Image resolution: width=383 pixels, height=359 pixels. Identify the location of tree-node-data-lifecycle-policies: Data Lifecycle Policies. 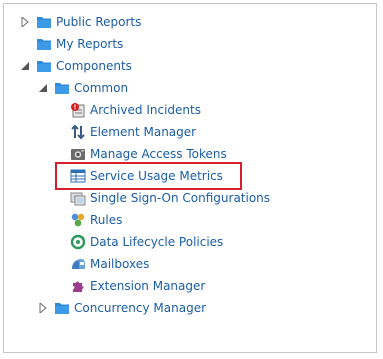
(146, 242).